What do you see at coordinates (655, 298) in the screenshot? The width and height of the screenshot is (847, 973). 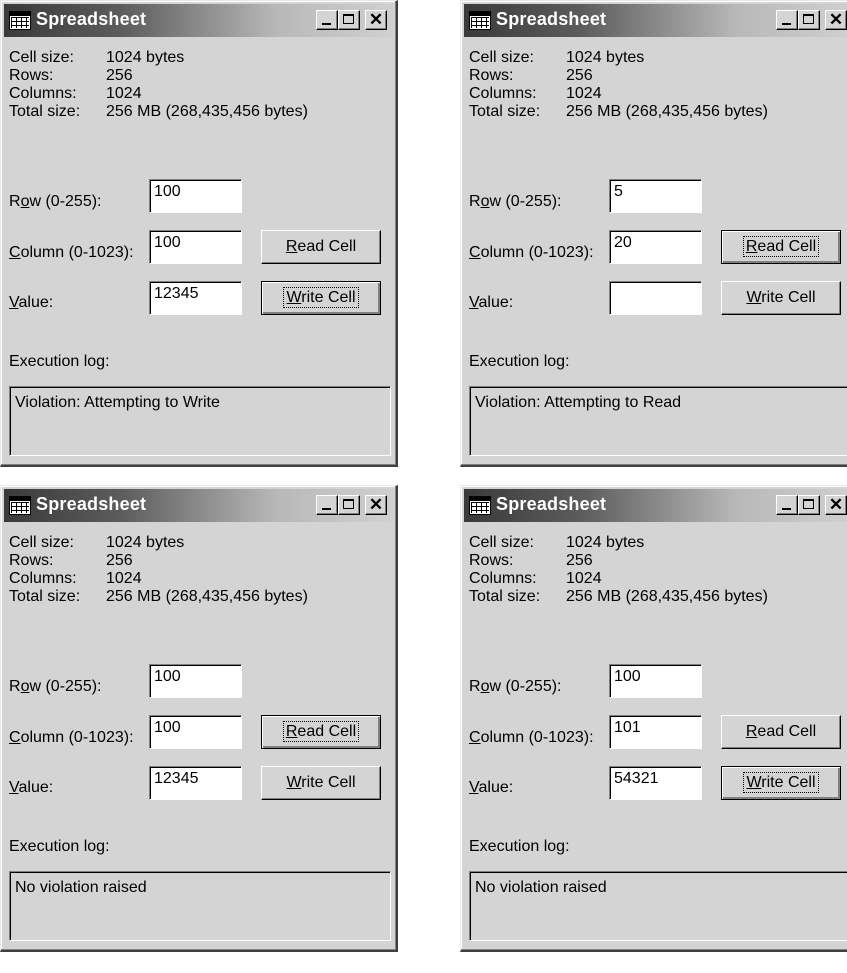 I see `value-input` at bounding box center [655, 298].